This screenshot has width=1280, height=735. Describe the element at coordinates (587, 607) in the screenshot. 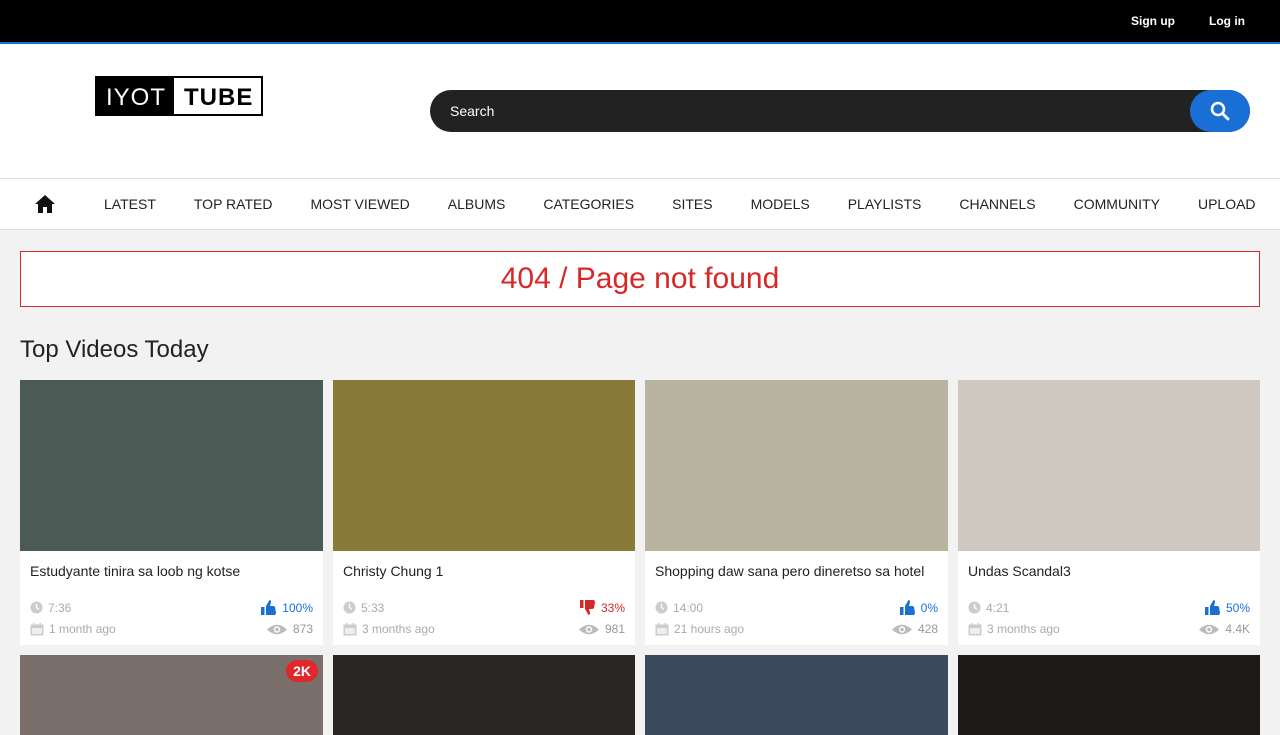

I see `thumb-down-icon` at that location.